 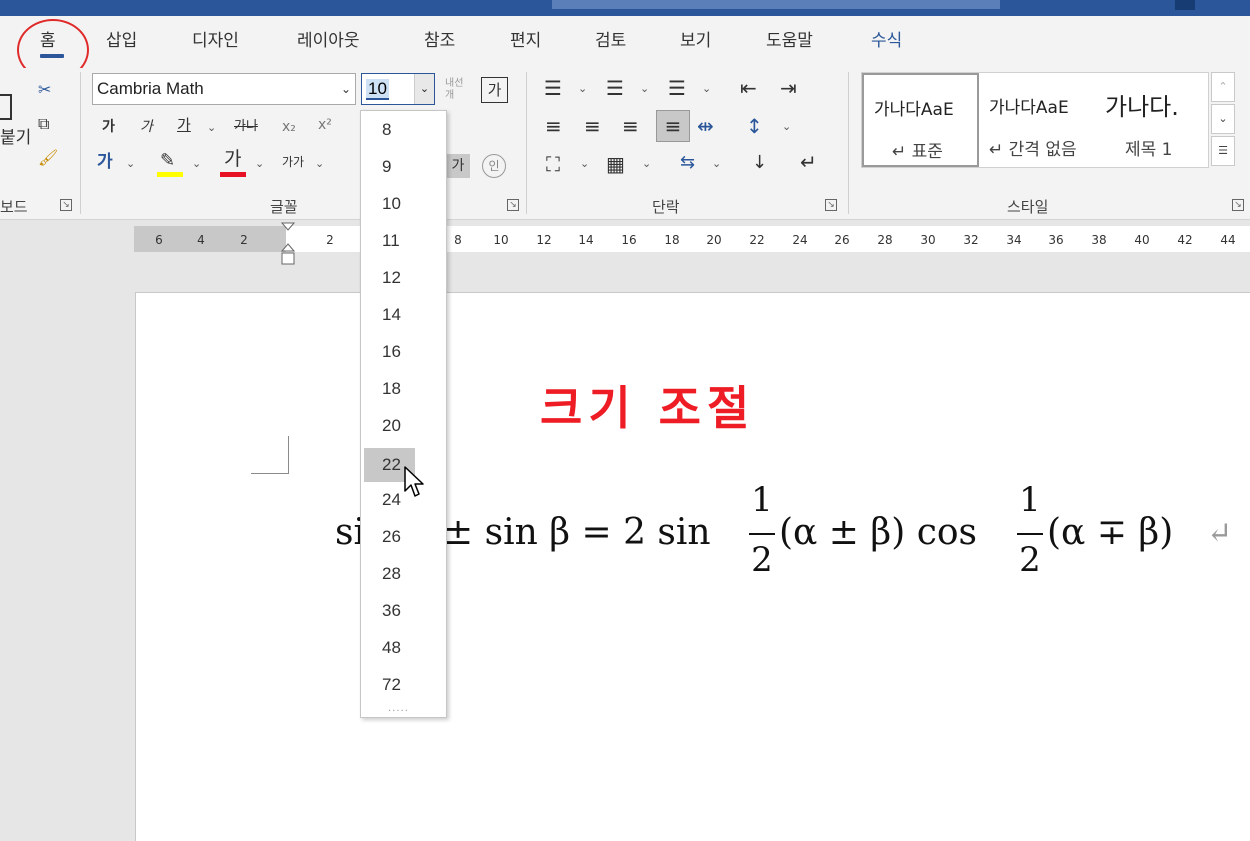 What do you see at coordinates (673, 126) in the screenshot?
I see `justify-icon: ≡` at bounding box center [673, 126].